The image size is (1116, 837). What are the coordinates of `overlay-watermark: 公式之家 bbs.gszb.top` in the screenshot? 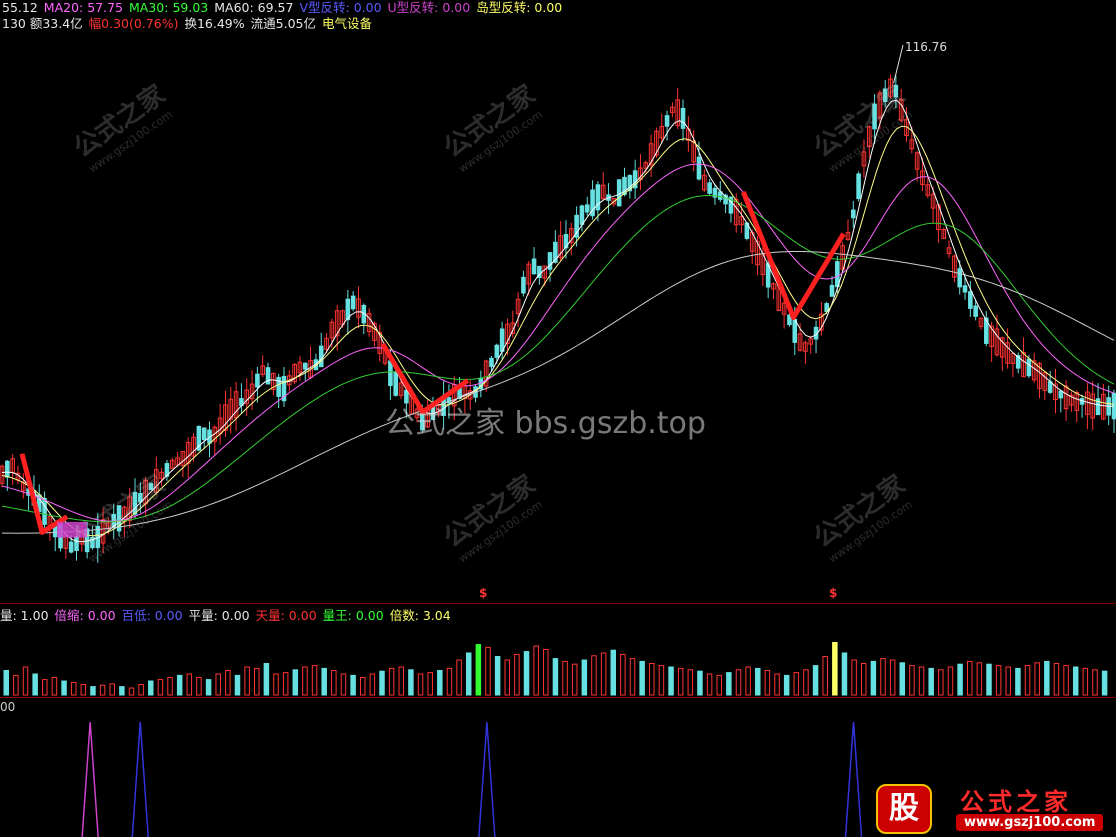 It's located at (545, 423).